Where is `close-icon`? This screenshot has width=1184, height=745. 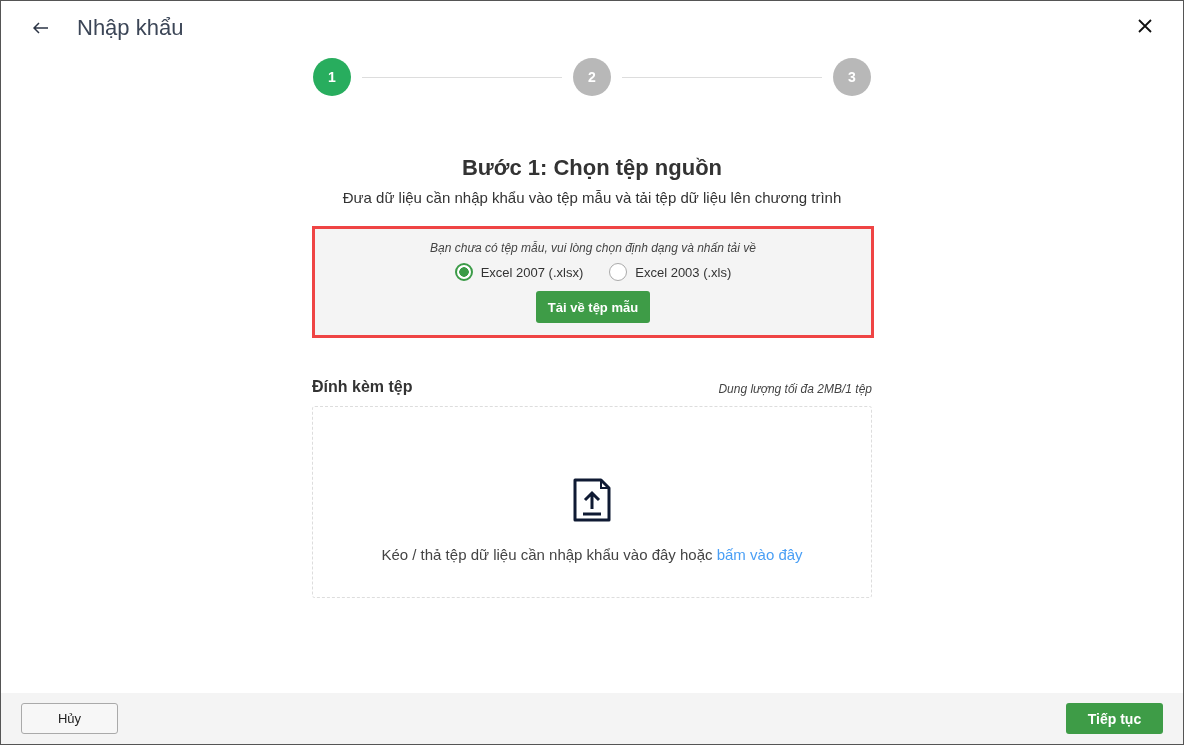 close-icon is located at coordinates (1145, 26).